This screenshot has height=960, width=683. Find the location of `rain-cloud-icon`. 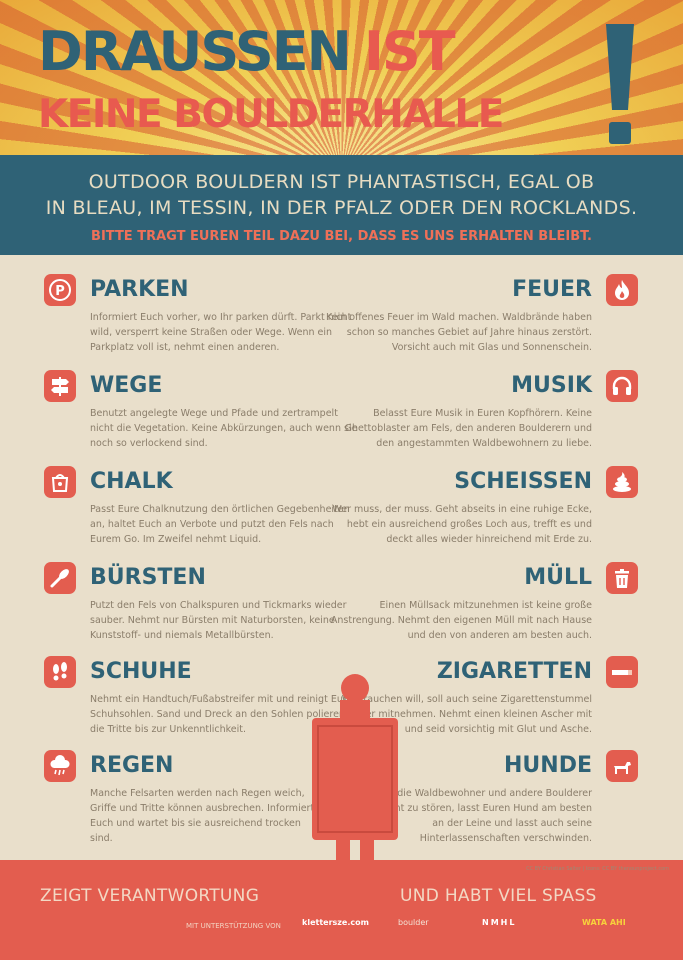

rain-cloud-icon is located at coordinates (60, 766).